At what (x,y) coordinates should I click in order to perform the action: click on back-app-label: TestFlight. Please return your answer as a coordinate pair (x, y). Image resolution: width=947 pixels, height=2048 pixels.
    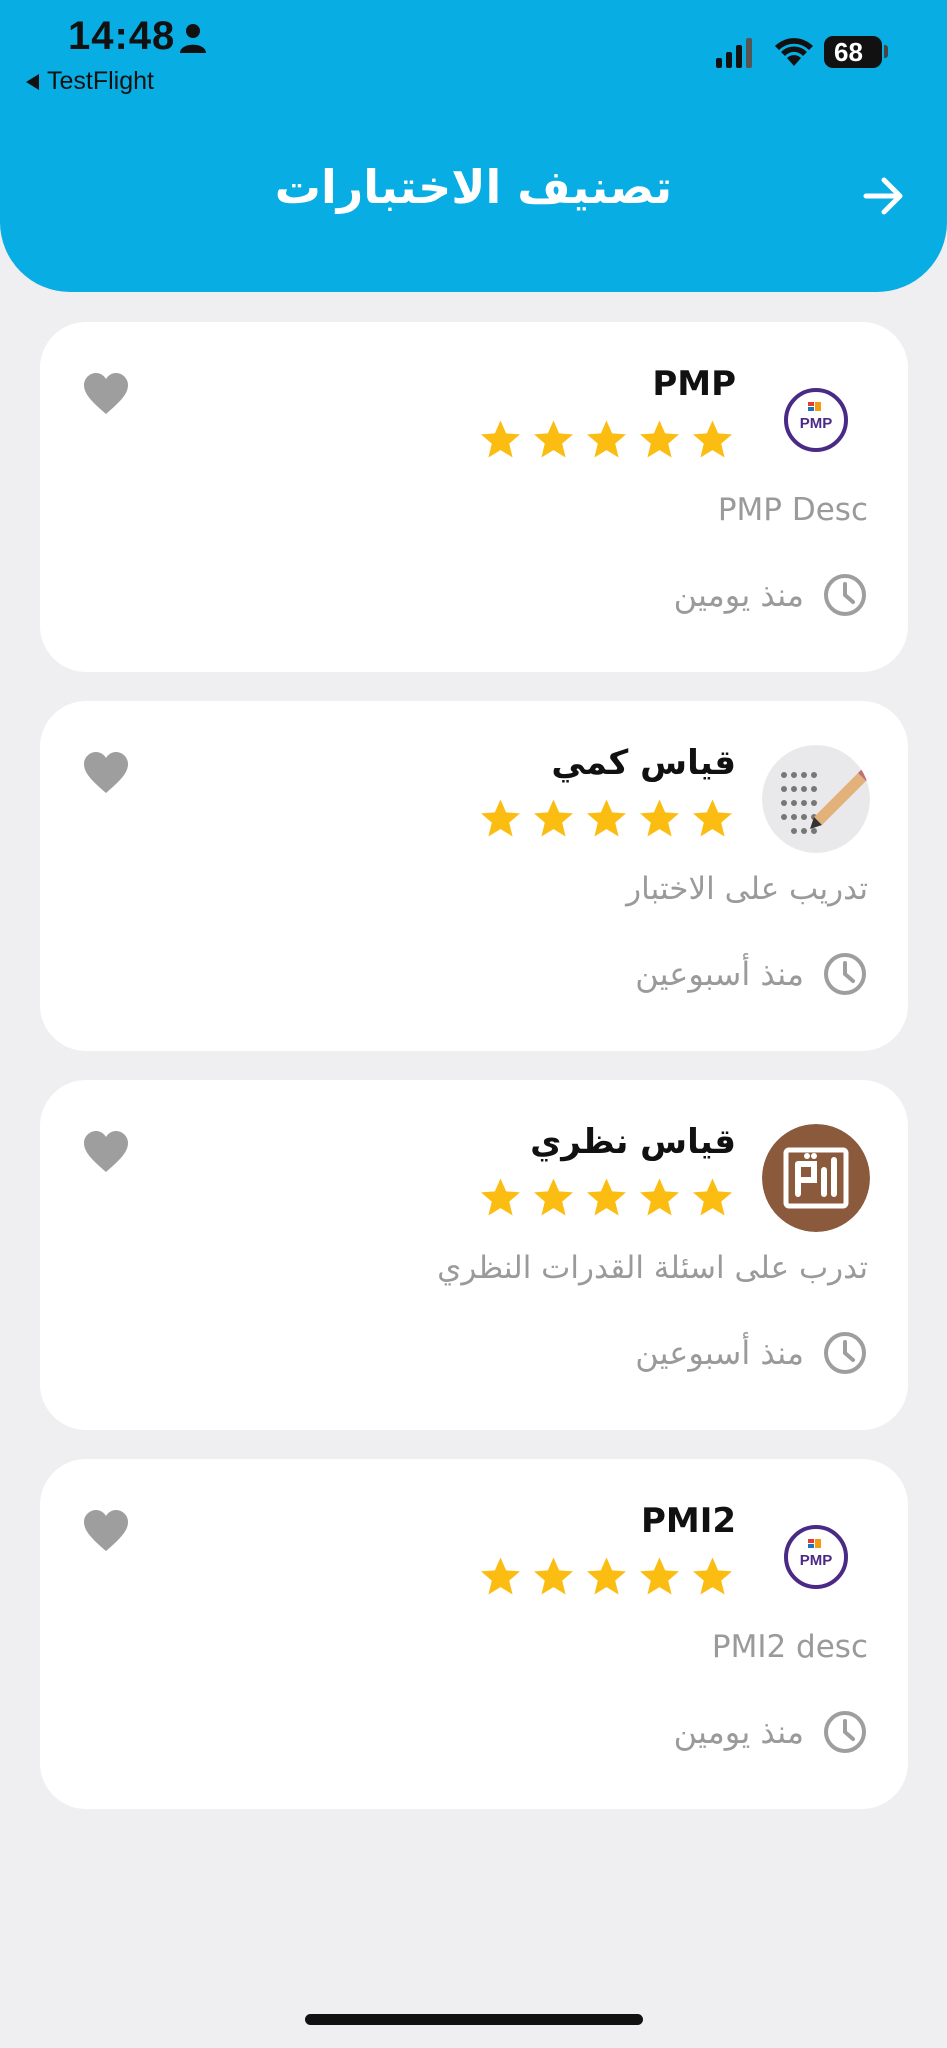
    Looking at the image, I should click on (100, 81).